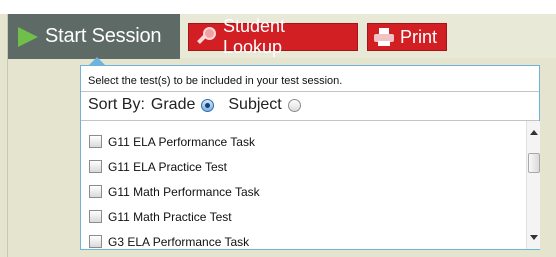  Describe the element at coordinates (181, 141) in the screenshot. I see `test-label: G11 ELA Performance Task` at that location.